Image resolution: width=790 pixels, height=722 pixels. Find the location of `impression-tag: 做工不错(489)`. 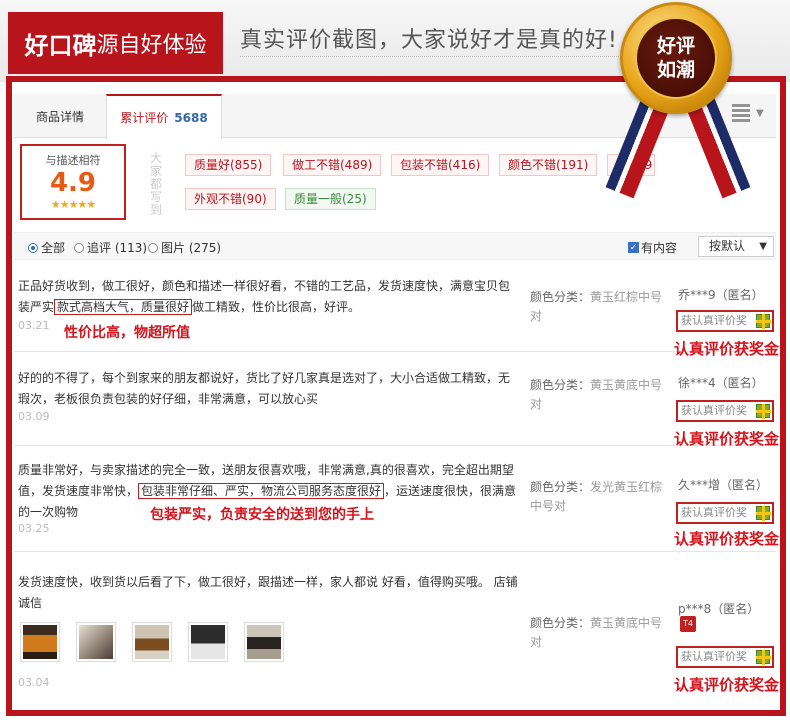

impression-tag: 做工不错(489) is located at coordinates (332, 165).